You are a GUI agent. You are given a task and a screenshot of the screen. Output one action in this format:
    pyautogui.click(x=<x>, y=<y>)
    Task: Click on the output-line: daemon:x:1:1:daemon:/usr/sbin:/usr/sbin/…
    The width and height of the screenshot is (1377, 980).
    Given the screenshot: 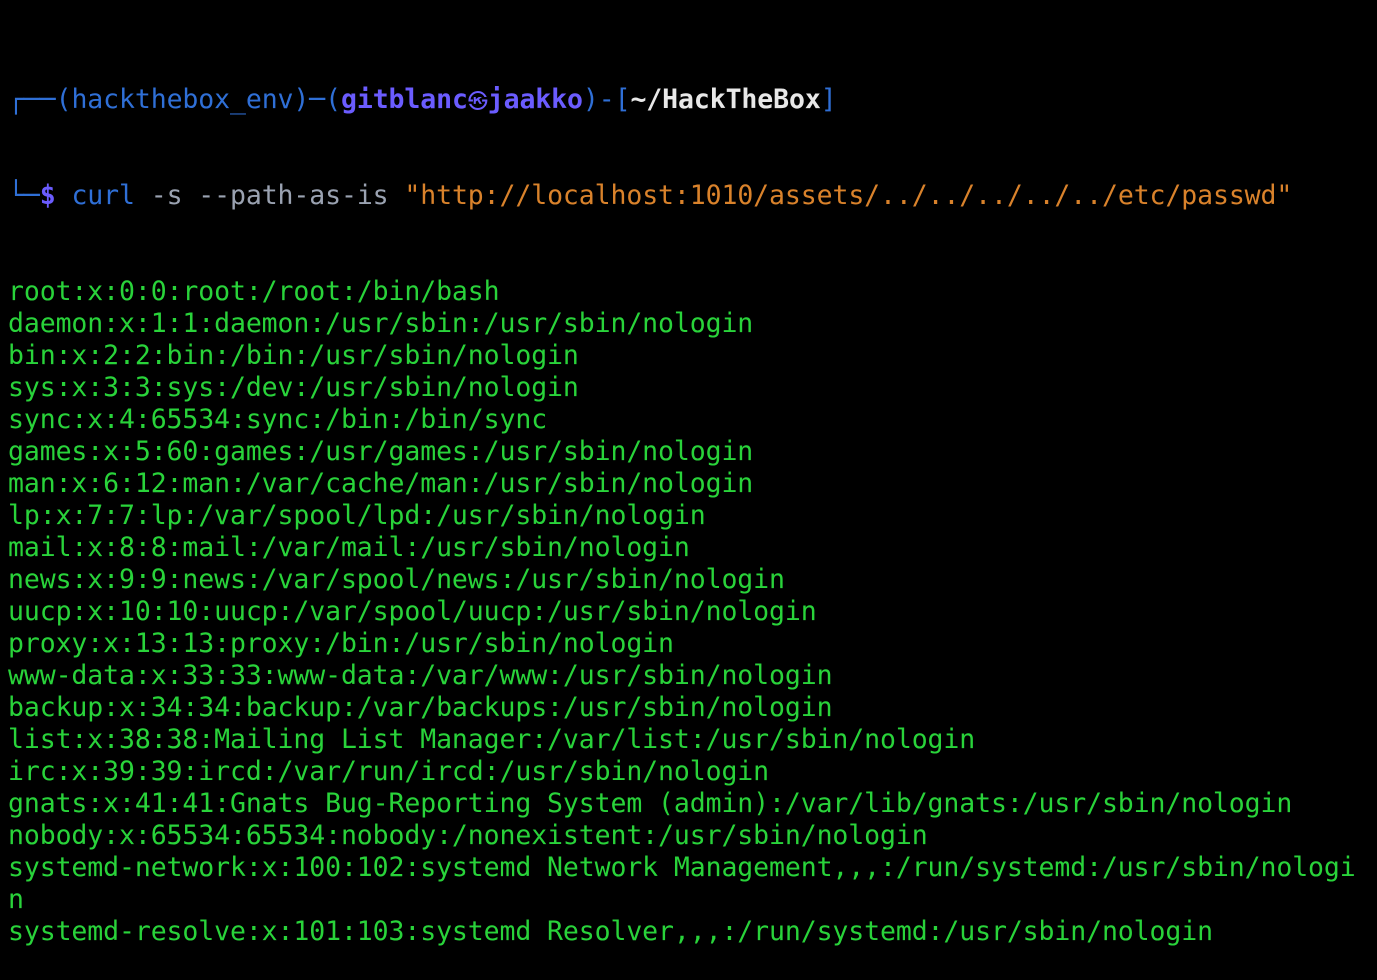 What is the action you would take?
    pyautogui.click(x=381, y=323)
    